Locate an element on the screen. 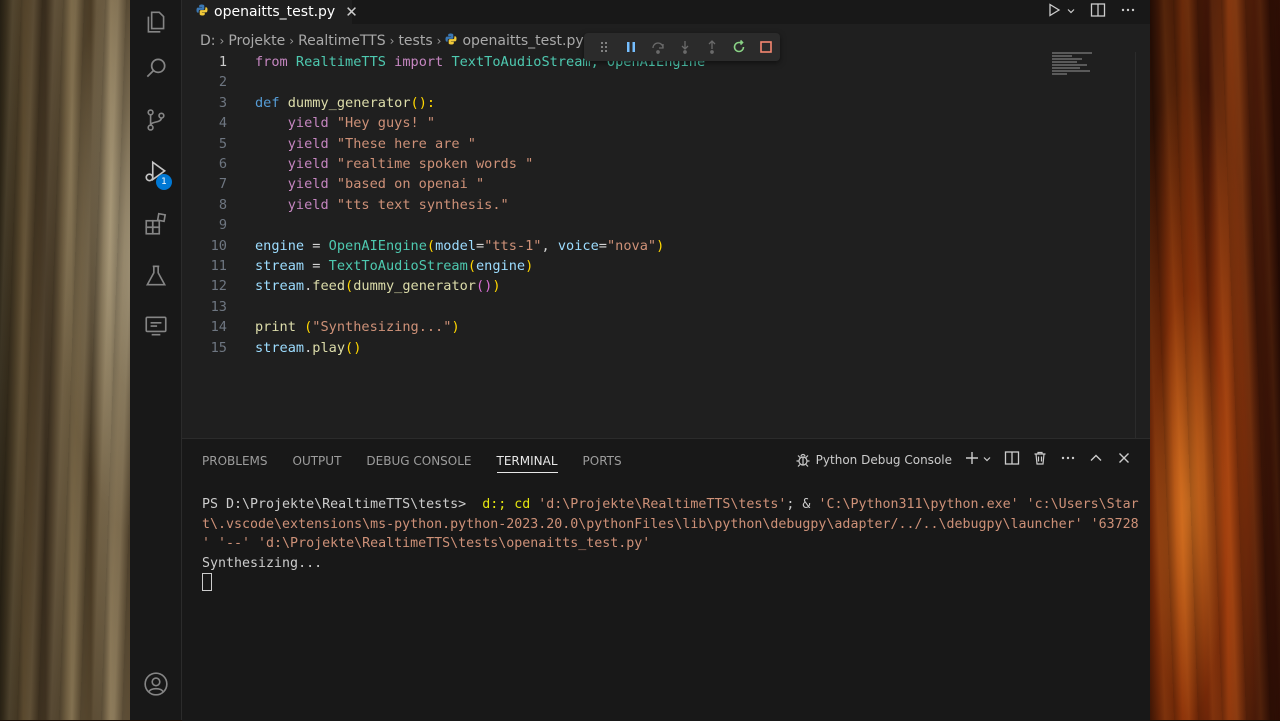  source-control-icon is located at coordinates (155, 120).